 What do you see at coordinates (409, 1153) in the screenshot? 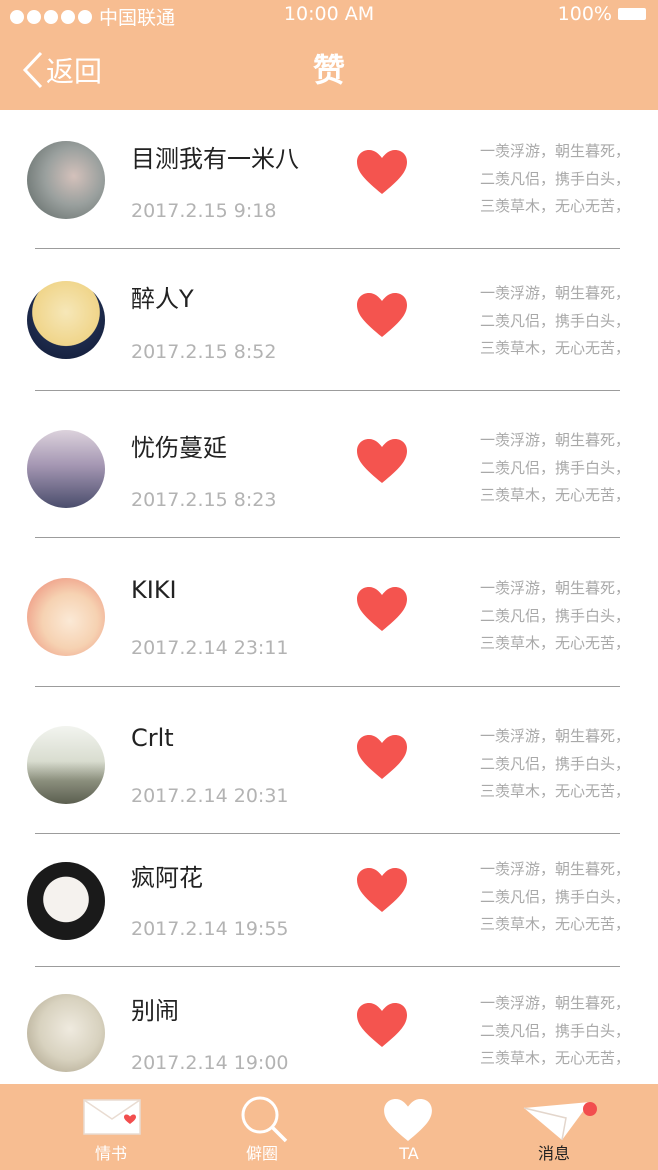
I see `tab-label: TA` at bounding box center [409, 1153].